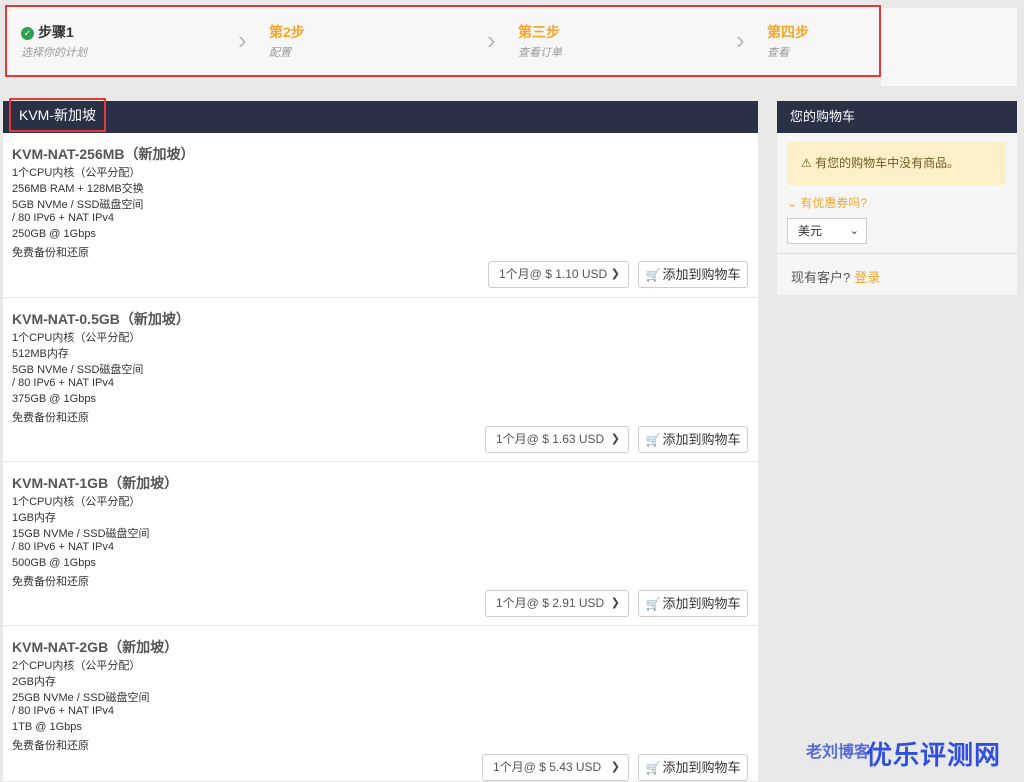 The image size is (1024, 782). Describe the element at coordinates (54, 234) in the screenshot. I see `product-feature: 250GB @ 1Gbps` at that location.